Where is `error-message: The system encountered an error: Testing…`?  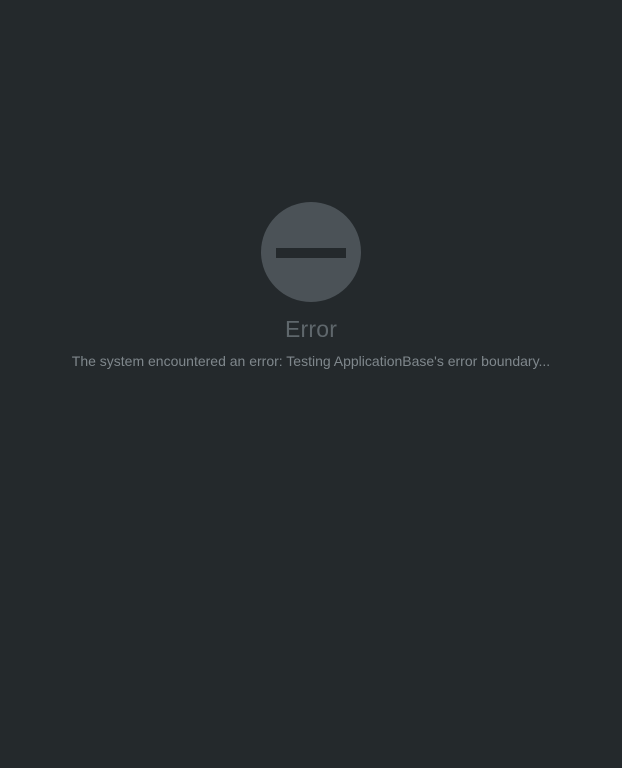
error-message: The system encountered an error: Testing… is located at coordinates (311, 361).